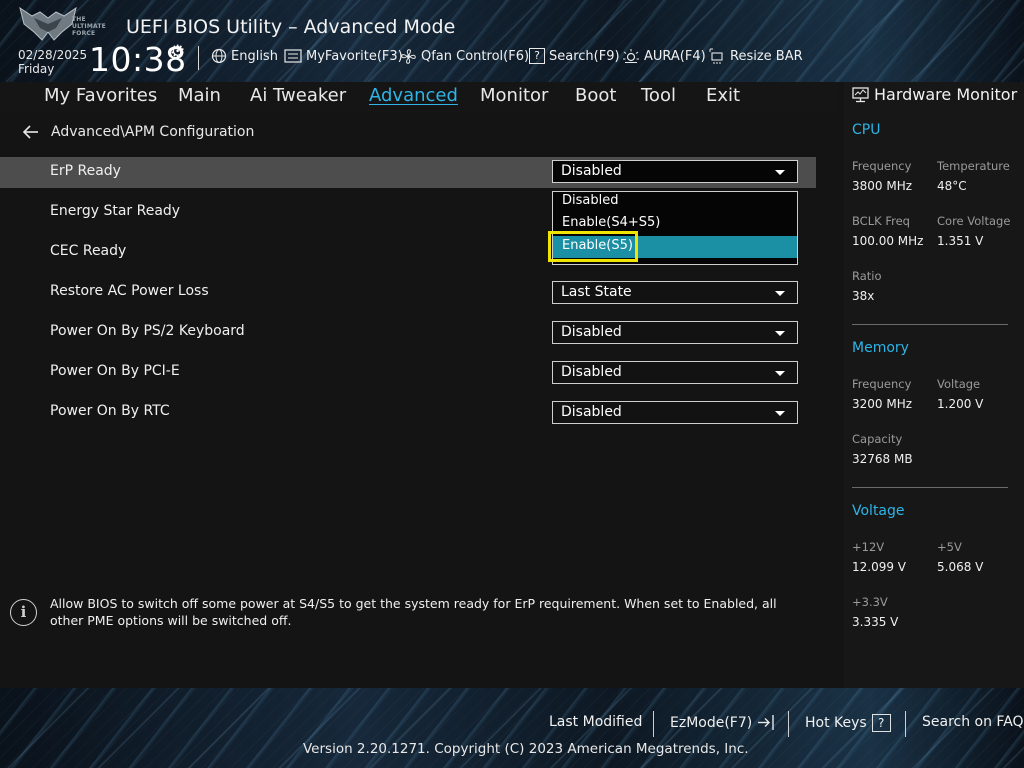 The height and width of the screenshot is (768, 1024). What do you see at coordinates (675, 202) in the screenshot?
I see `dropdown-option-disabled: Disabled` at bounding box center [675, 202].